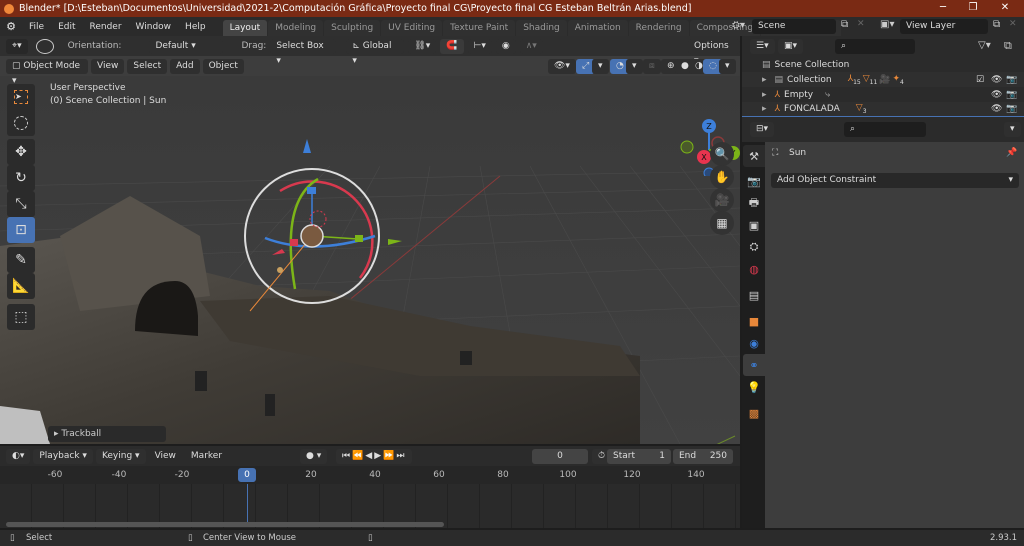 The width and height of the screenshot is (1024, 546). What do you see at coordinates (652, 66) in the screenshot?
I see `xray-toggle: ⧈` at bounding box center [652, 66].